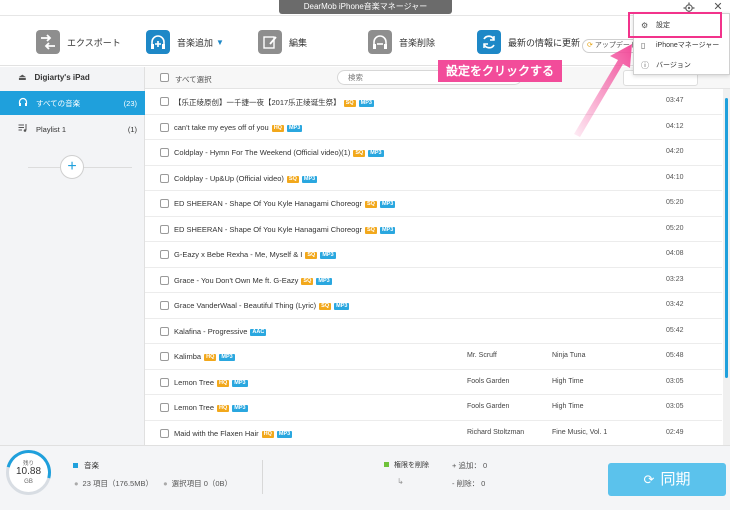 Image resolution: width=730 pixels, height=510 pixels. What do you see at coordinates (675, 25) in the screenshot?
I see `settings-highlight-box` at bounding box center [675, 25].